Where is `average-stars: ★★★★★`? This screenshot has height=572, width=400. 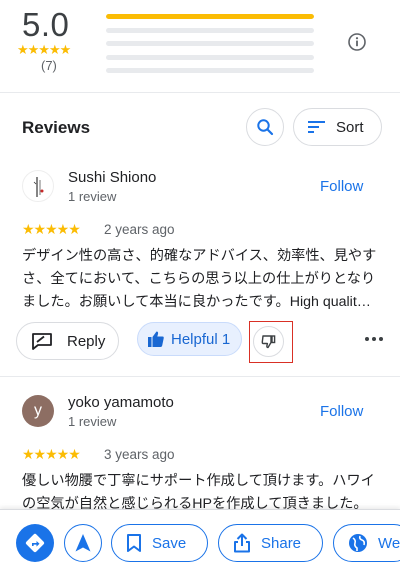
average-stars: ★★★★★ is located at coordinates (44, 49).